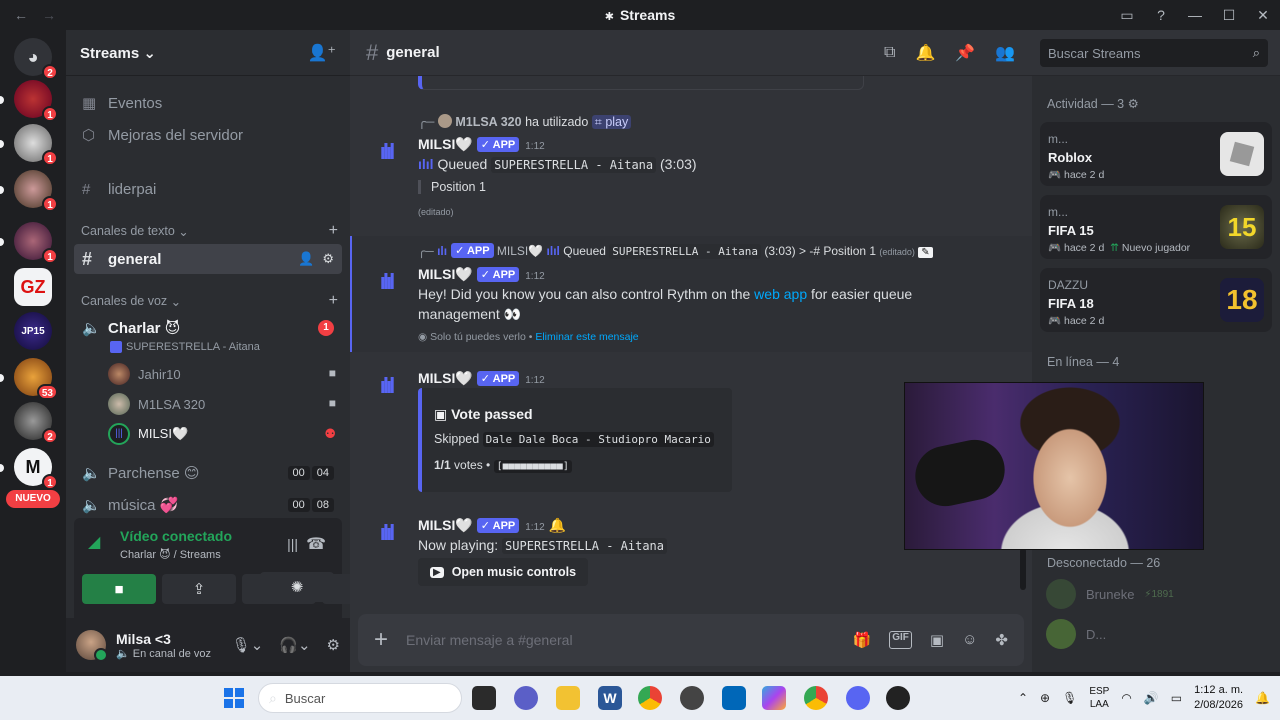 The height and width of the screenshot is (720, 1280). I want to click on server-icon-5: 53, so click(36, 379).